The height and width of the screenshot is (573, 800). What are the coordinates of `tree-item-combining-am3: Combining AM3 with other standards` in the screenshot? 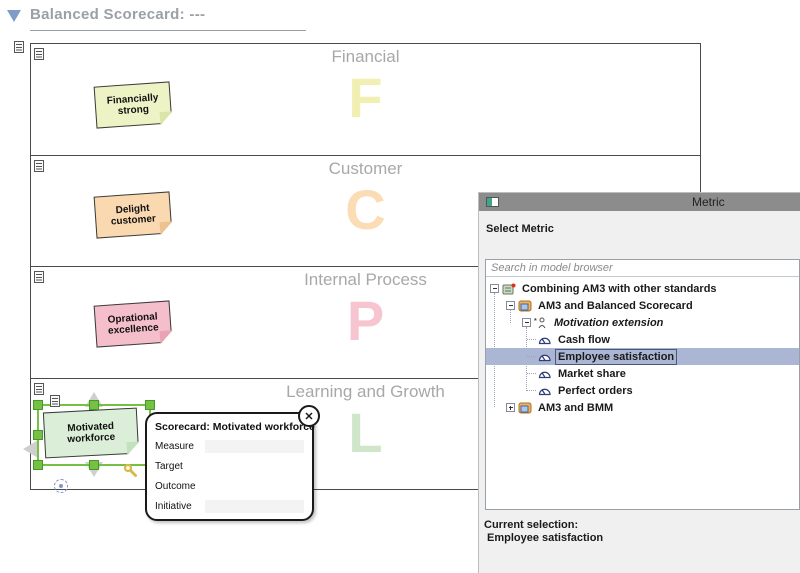 It's located at (642, 288).